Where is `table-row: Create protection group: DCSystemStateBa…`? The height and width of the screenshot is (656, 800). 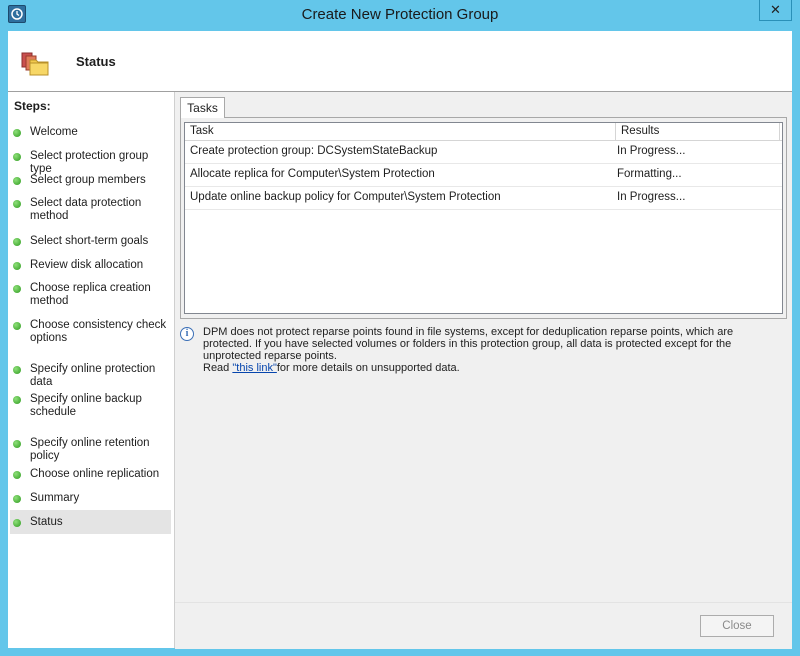 table-row: Create protection group: DCSystemStateBa… is located at coordinates (483, 152).